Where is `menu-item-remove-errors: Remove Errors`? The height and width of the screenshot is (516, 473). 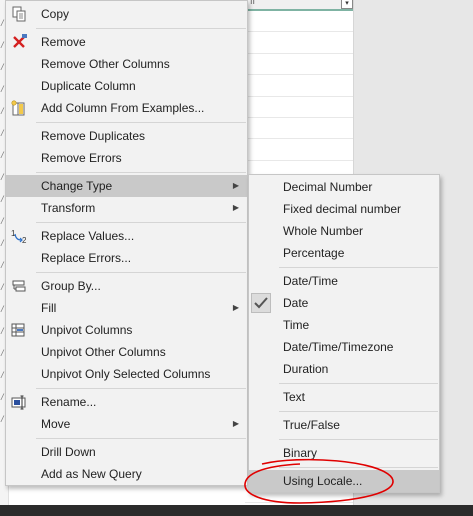 menu-item-remove-errors: Remove Errors is located at coordinates (126, 158).